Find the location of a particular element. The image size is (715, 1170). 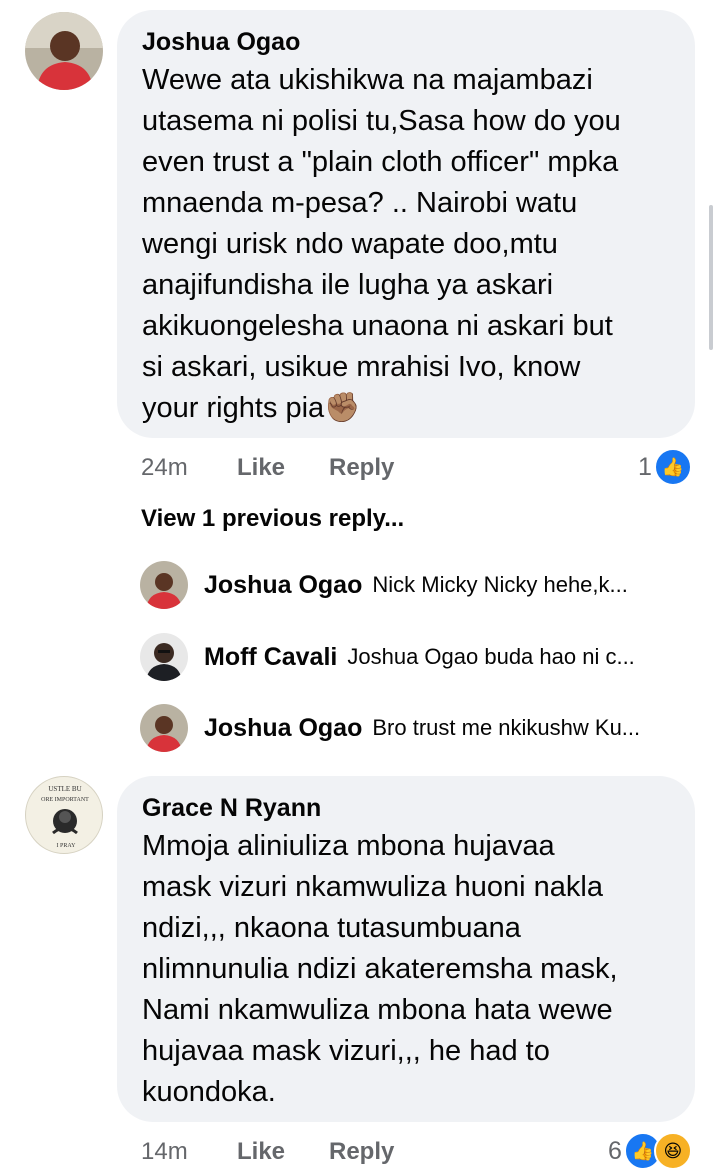

haha-reaction-icon: 😆 is located at coordinates (672, 1151).